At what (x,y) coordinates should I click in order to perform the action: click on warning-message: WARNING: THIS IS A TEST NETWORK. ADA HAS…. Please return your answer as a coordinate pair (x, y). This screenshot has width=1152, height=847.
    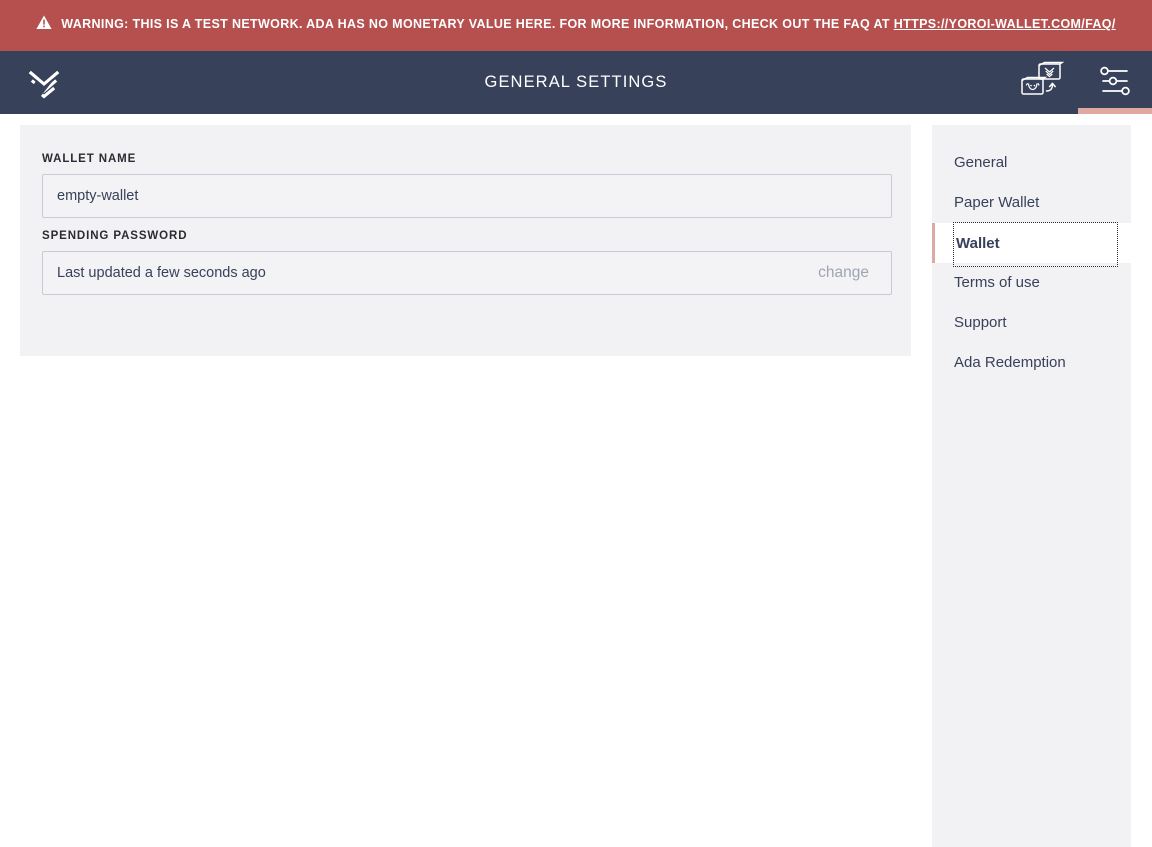
    Looking at the image, I should click on (477, 24).